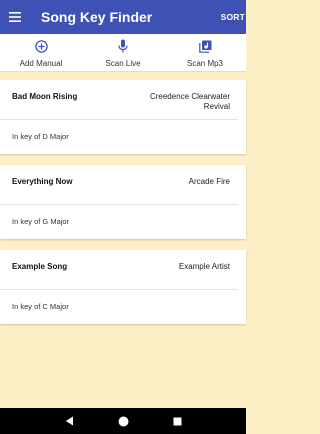 The image size is (320, 434). I want to click on home-icon, so click(123, 421).